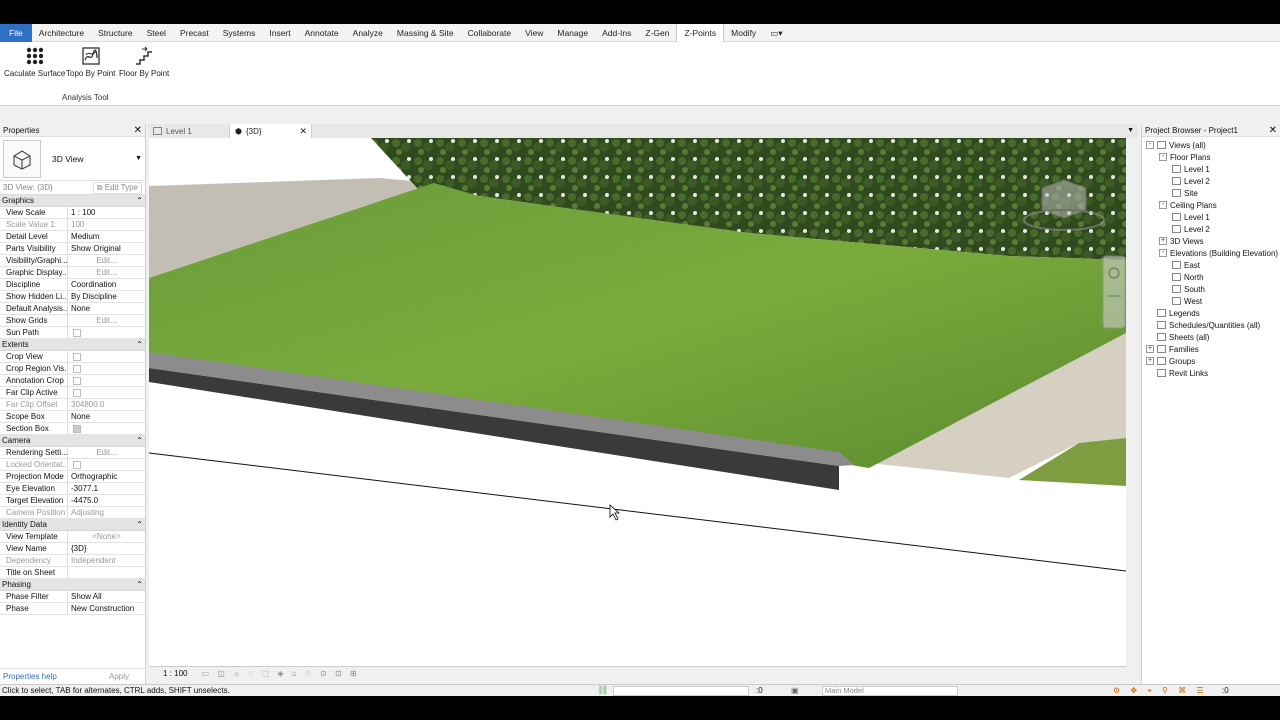  What do you see at coordinates (616, 33) in the screenshot?
I see `menu-item-add-ins: Add-Ins` at bounding box center [616, 33].